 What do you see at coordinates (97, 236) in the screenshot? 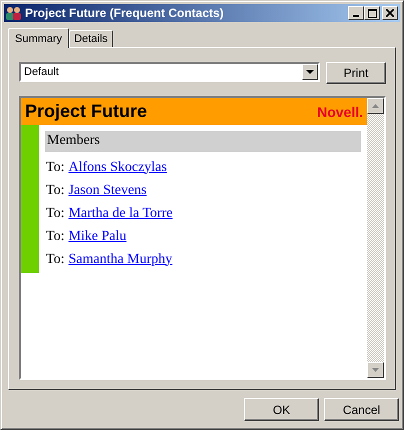
I see `contact-link: Mike Palu` at bounding box center [97, 236].